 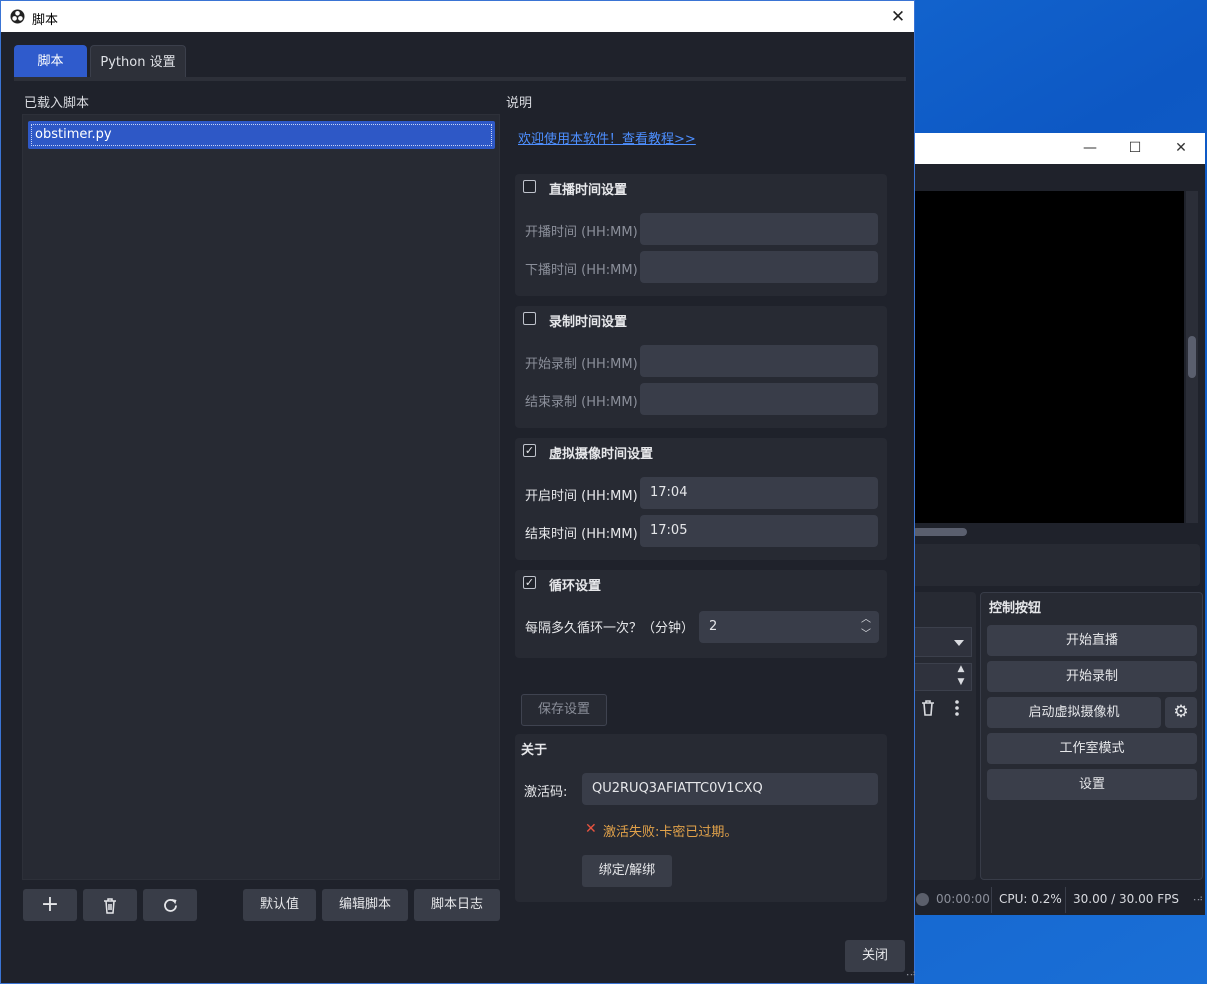 What do you see at coordinates (670, 832) in the screenshot?
I see `activation-error-text: 激活失败:卡密已过期。` at bounding box center [670, 832].